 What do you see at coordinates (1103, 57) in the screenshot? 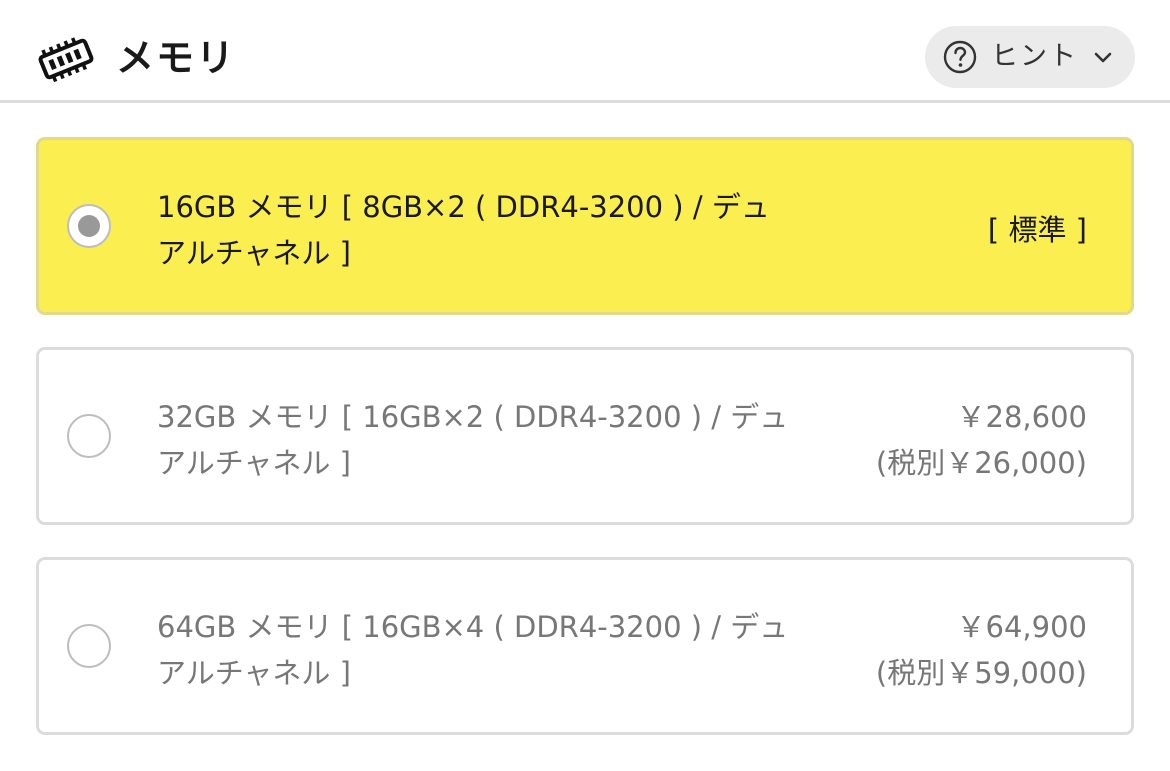
I see `chevron-down-icon` at bounding box center [1103, 57].